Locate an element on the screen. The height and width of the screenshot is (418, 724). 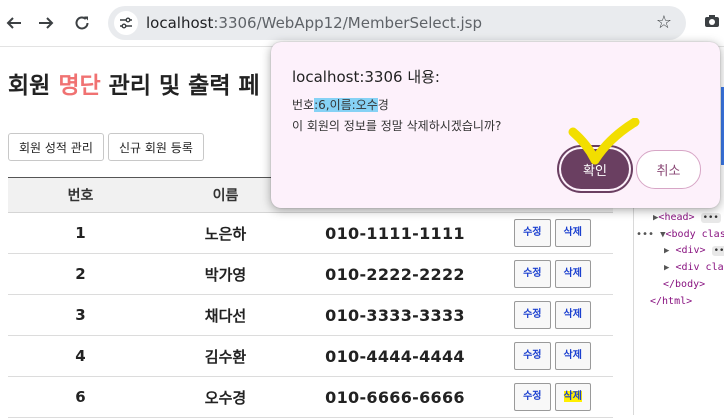
dt-div-line-1: ▶ <div> ••• is located at coordinates (694, 250).